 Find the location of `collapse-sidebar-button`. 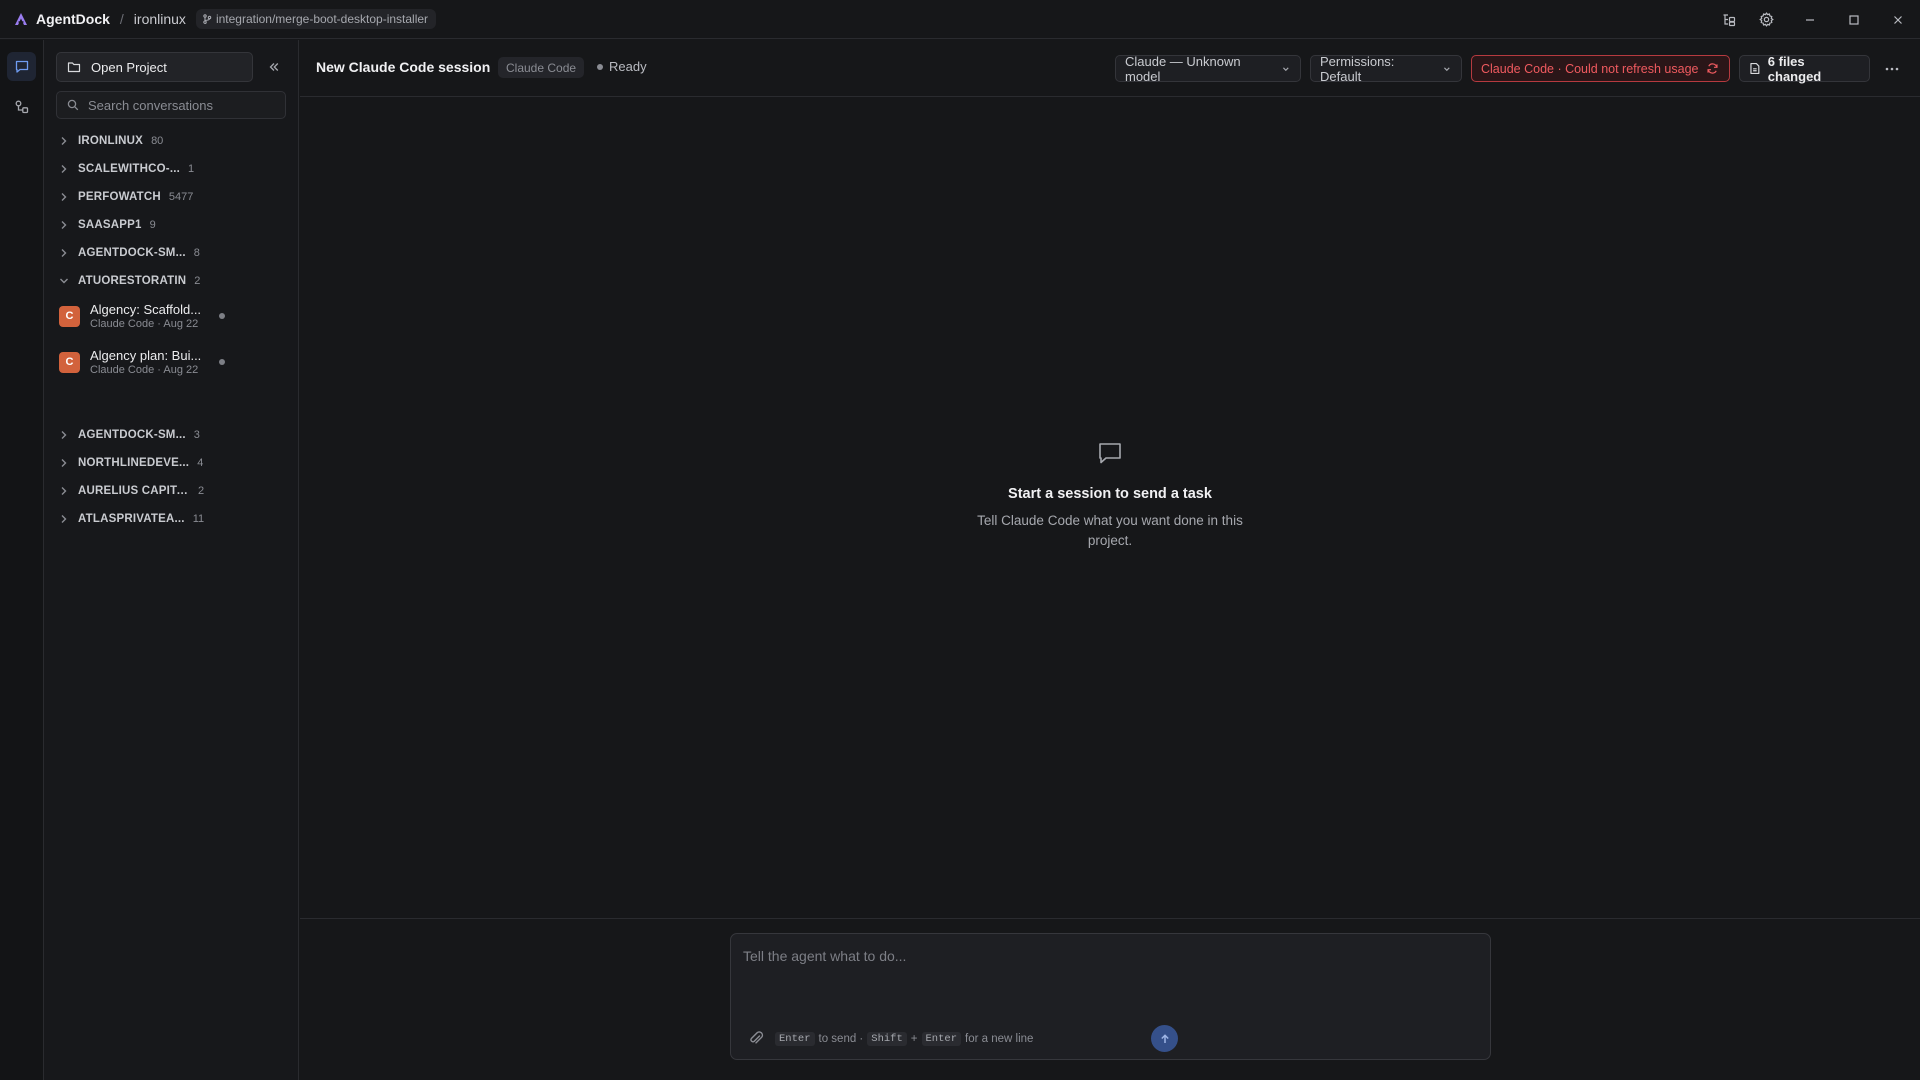

collapse-sidebar-button is located at coordinates (274, 67).